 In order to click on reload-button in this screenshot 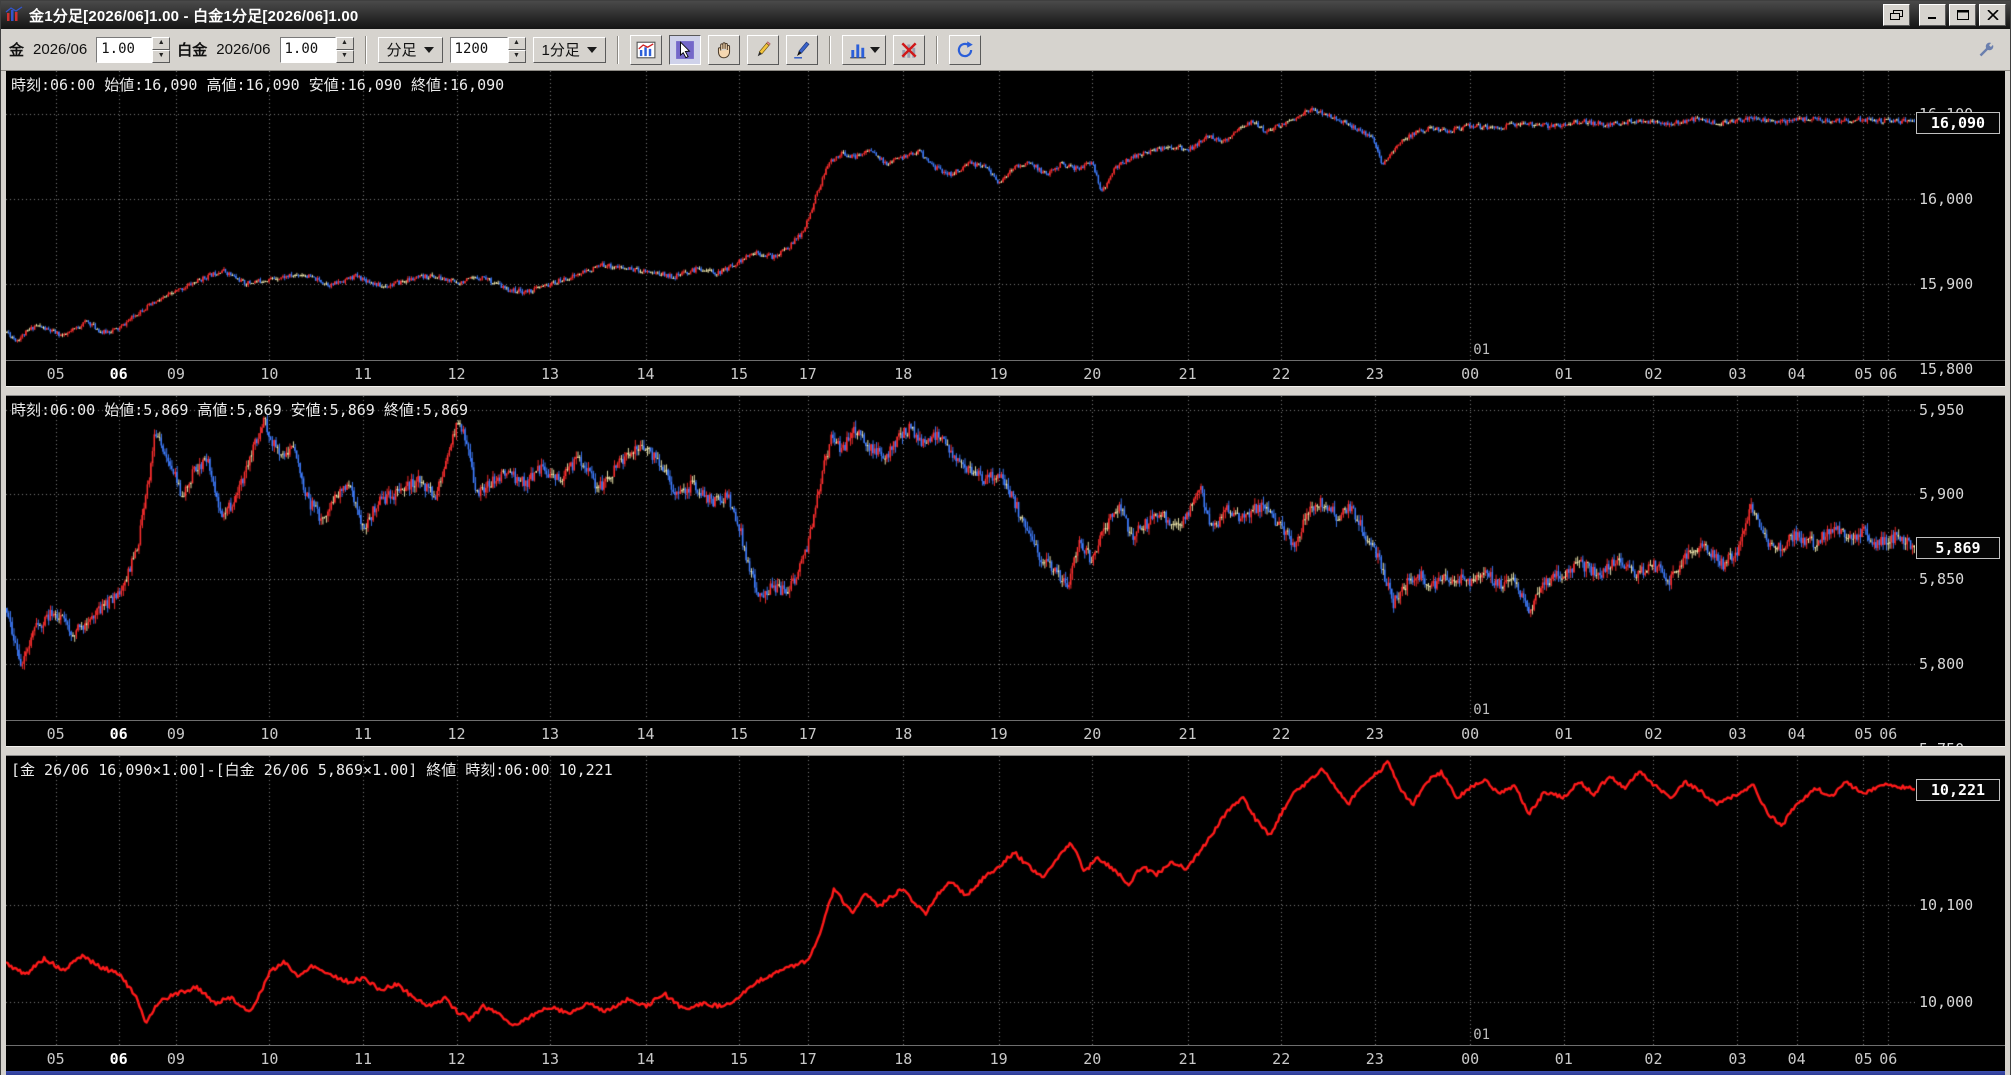, I will do `click(964, 49)`.